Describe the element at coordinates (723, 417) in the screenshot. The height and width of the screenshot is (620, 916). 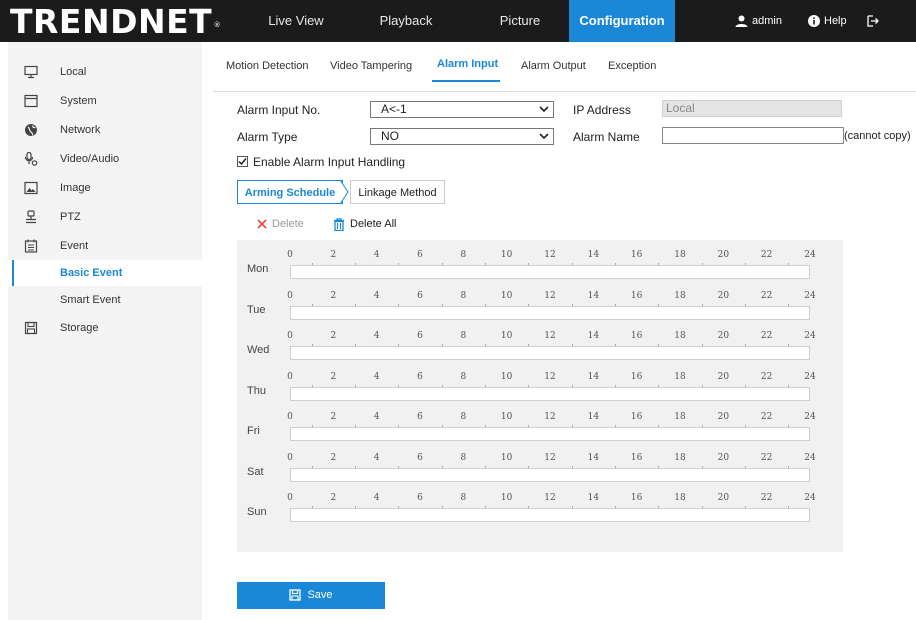
I see `hour-tick-label: 20` at that location.